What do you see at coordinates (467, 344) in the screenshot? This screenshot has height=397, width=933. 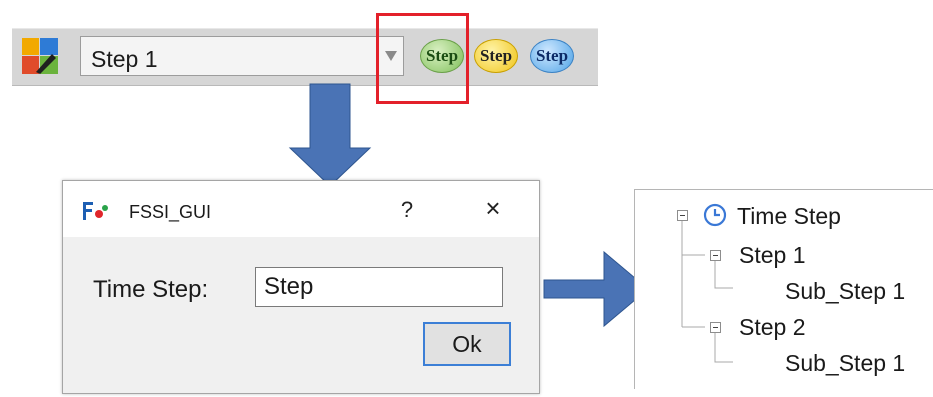 I see `ok-button: Ok` at bounding box center [467, 344].